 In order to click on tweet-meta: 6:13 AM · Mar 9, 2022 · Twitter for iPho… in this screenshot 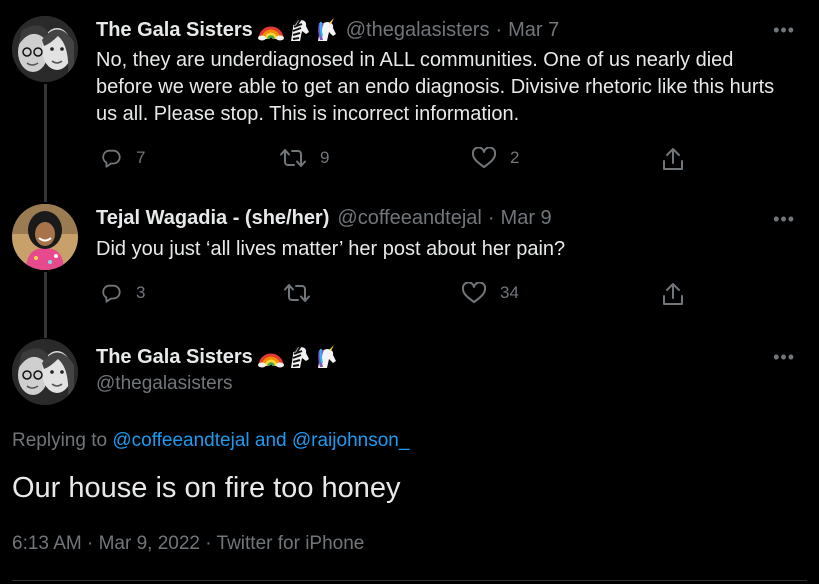, I will do `click(188, 544)`.